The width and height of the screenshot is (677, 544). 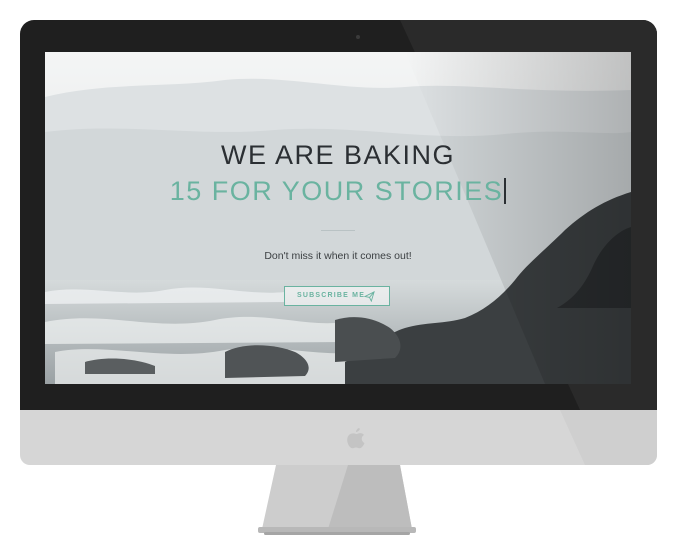 I want to click on camera-dot, so click(x=358, y=37).